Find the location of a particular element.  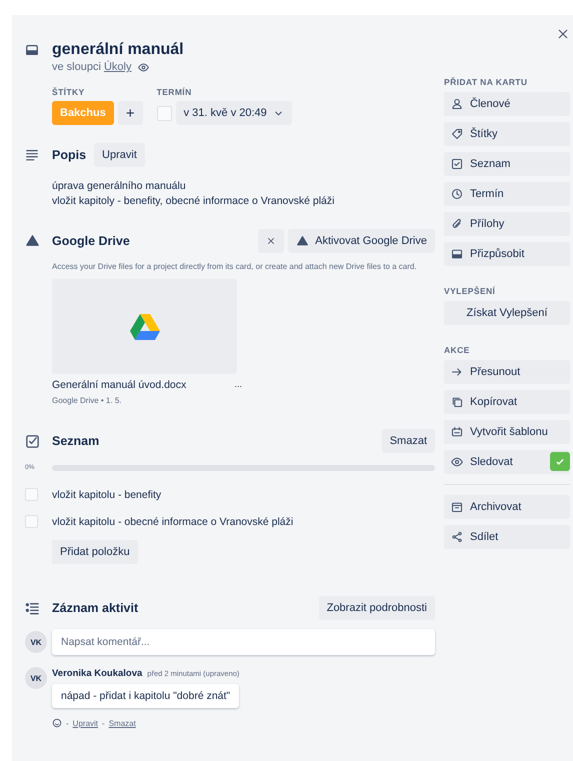

sidebar-heading: AKCE is located at coordinates (457, 350).